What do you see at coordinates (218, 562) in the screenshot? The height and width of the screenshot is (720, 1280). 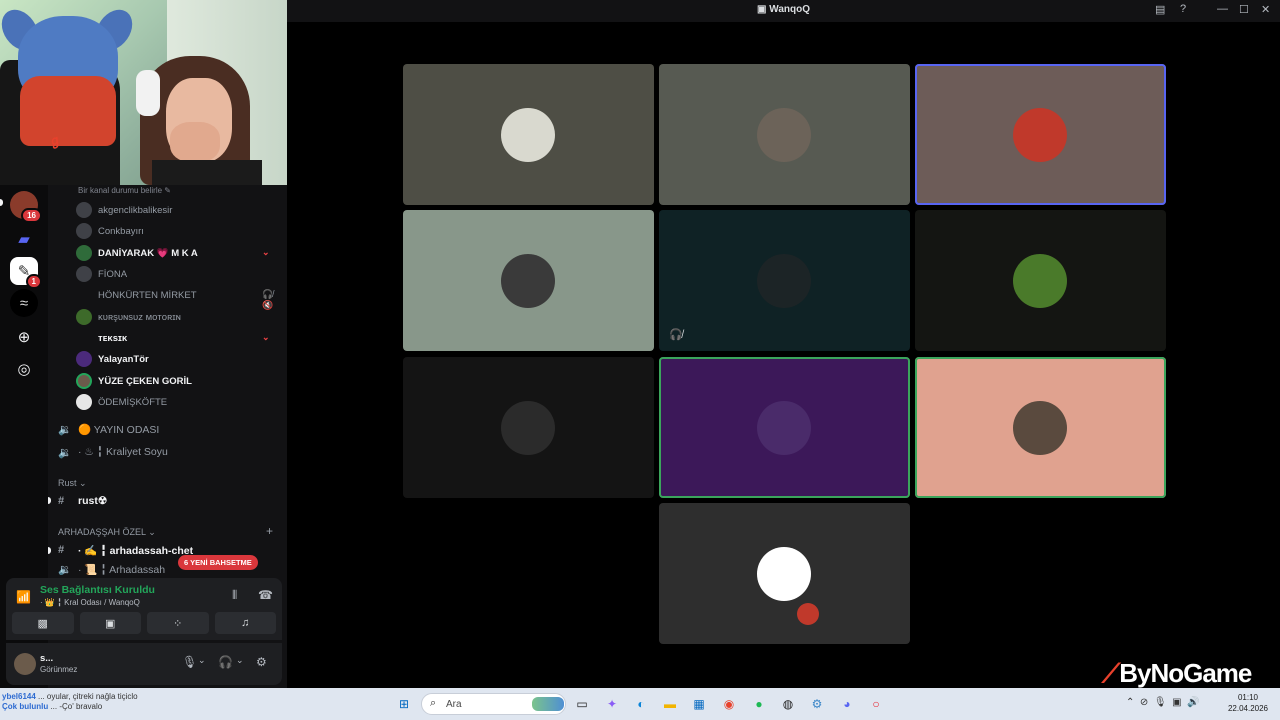 I see `new-mentions-pill: 6 YENİ BAHSETME` at bounding box center [218, 562].